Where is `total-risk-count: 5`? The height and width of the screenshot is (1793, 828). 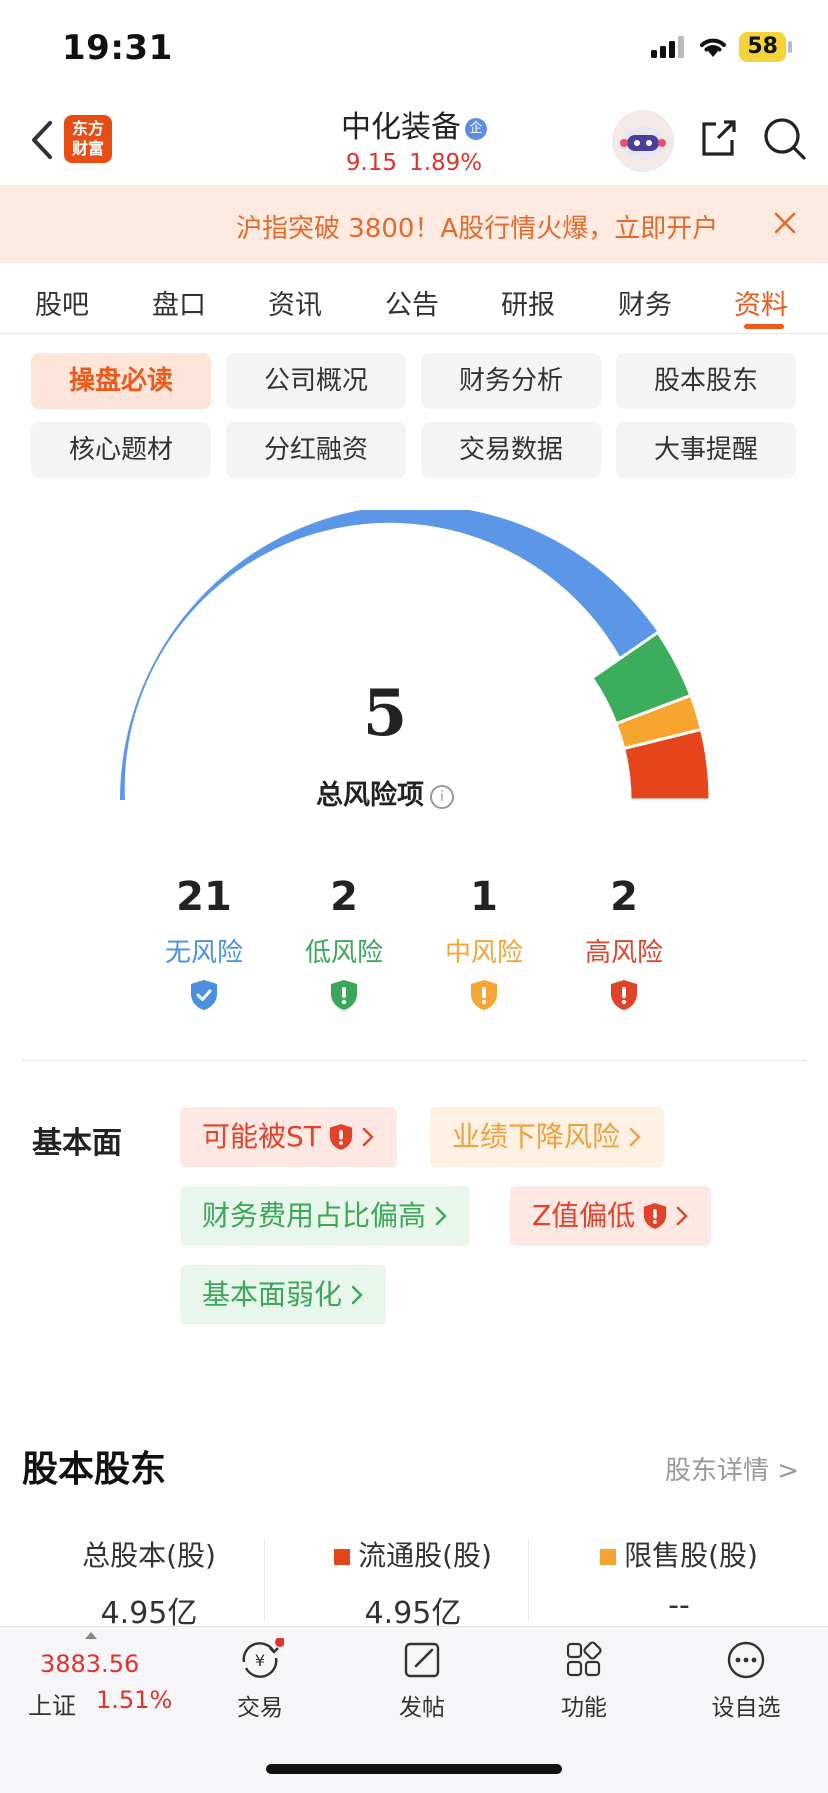
total-risk-count: 5 is located at coordinates (385, 713).